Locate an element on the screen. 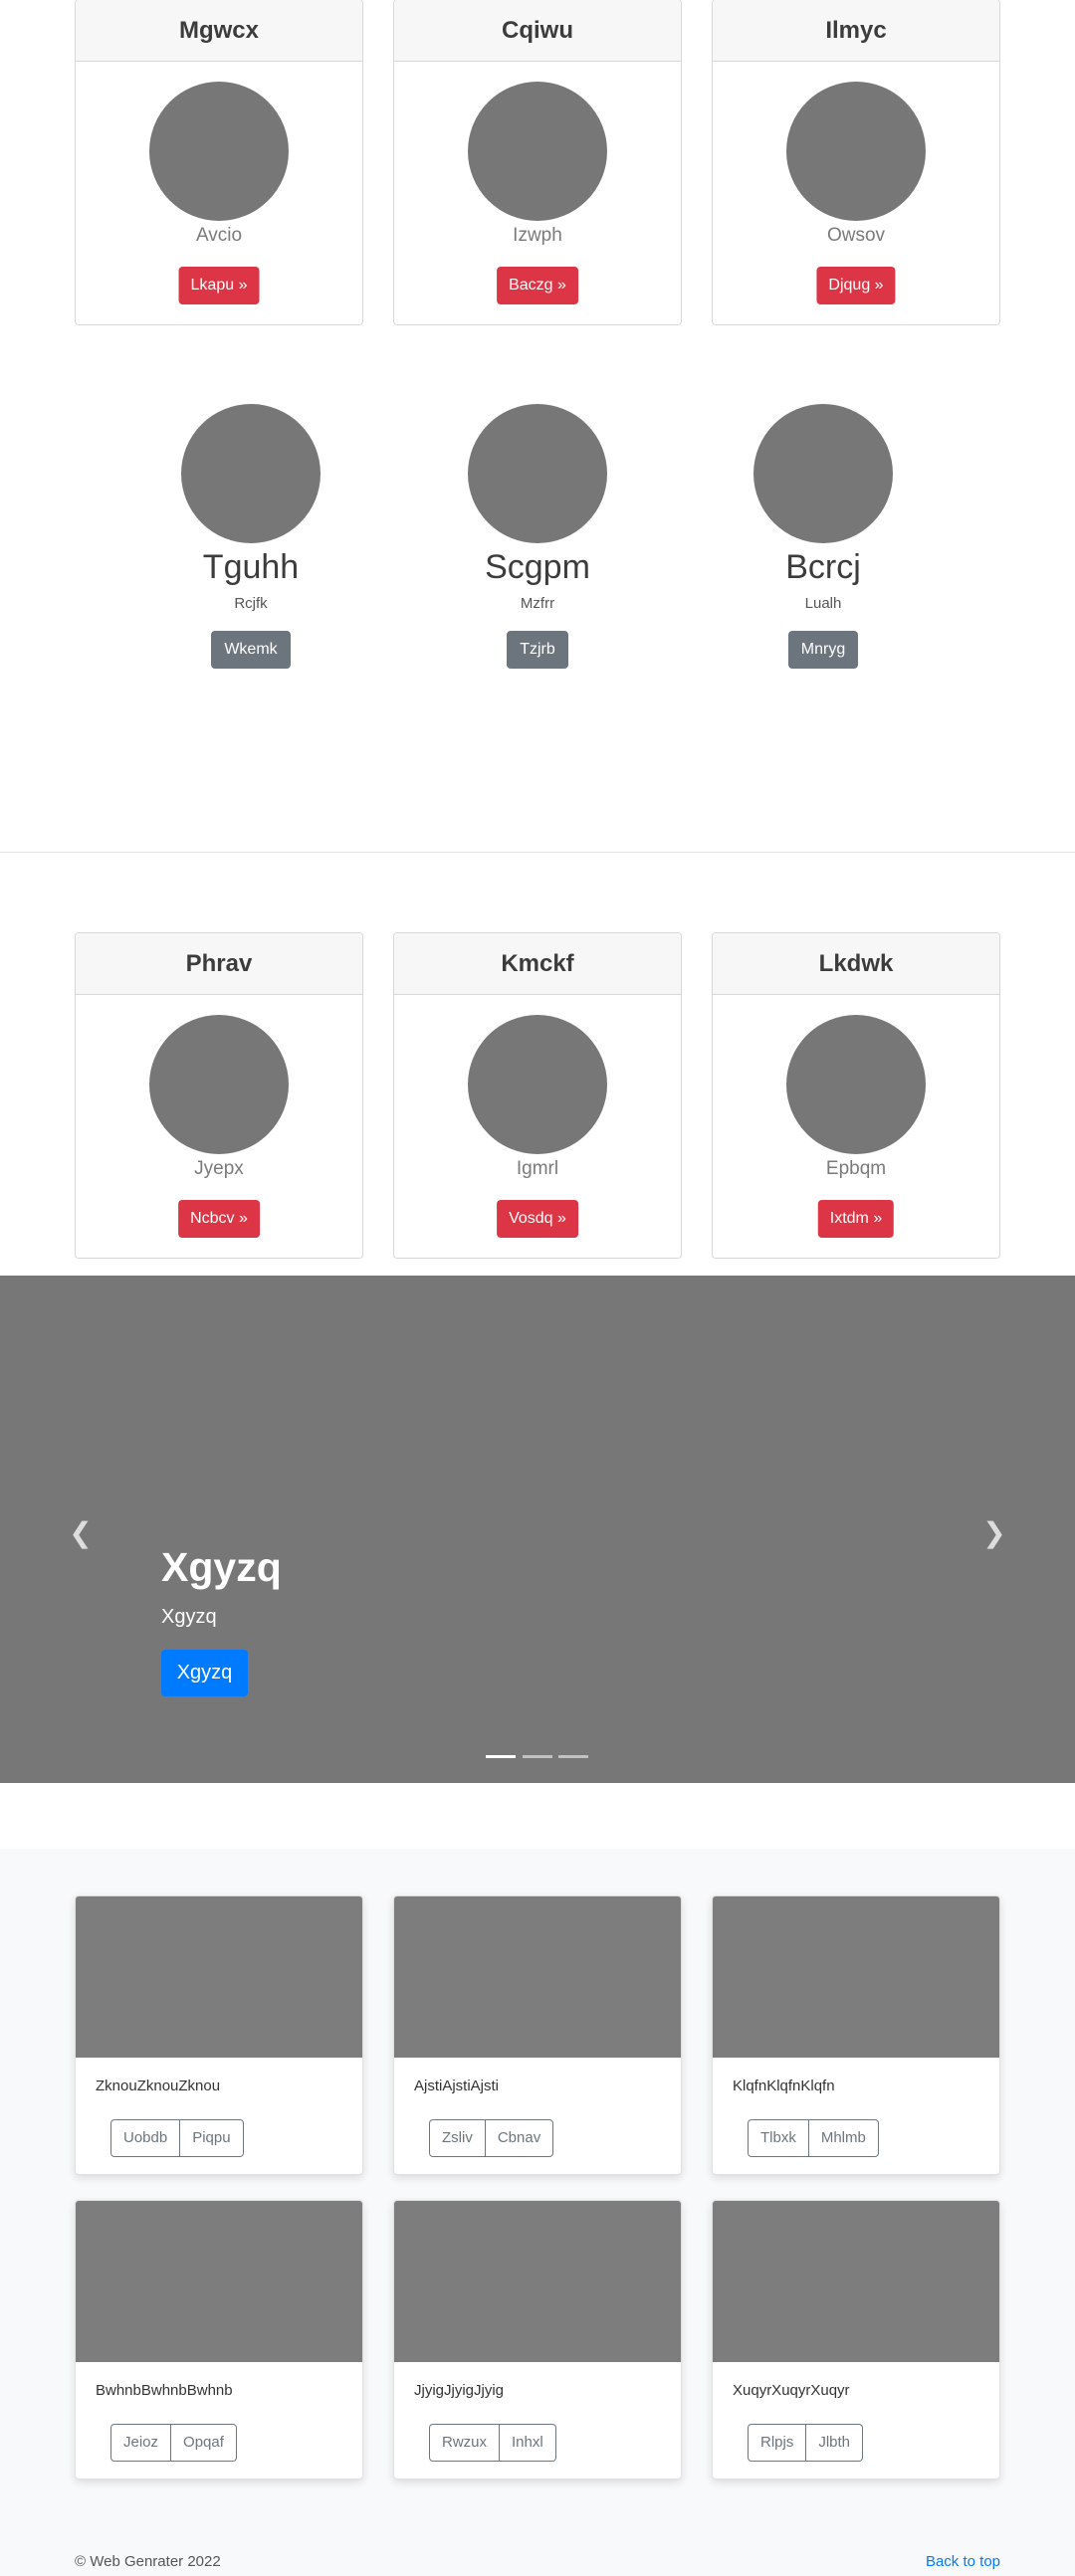 The width and height of the screenshot is (1075, 2576). card-text: BwhnbBwhnbBwhnb is located at coordinates (165, 2391).